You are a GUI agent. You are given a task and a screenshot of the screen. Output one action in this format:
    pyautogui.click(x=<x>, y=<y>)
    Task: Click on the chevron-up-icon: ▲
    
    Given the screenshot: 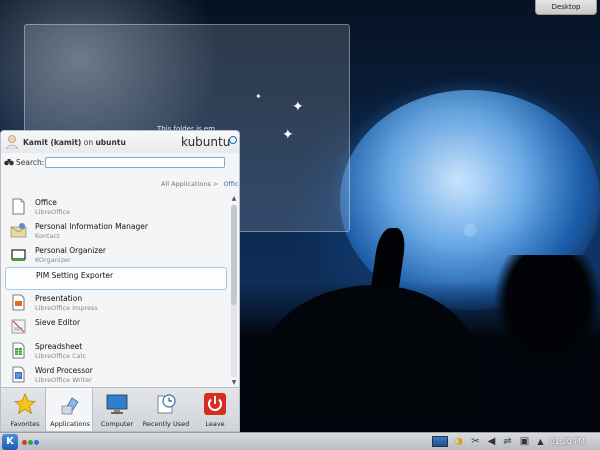 What is the action you would take?
    pyautogui.click(x=540, y=441)
    